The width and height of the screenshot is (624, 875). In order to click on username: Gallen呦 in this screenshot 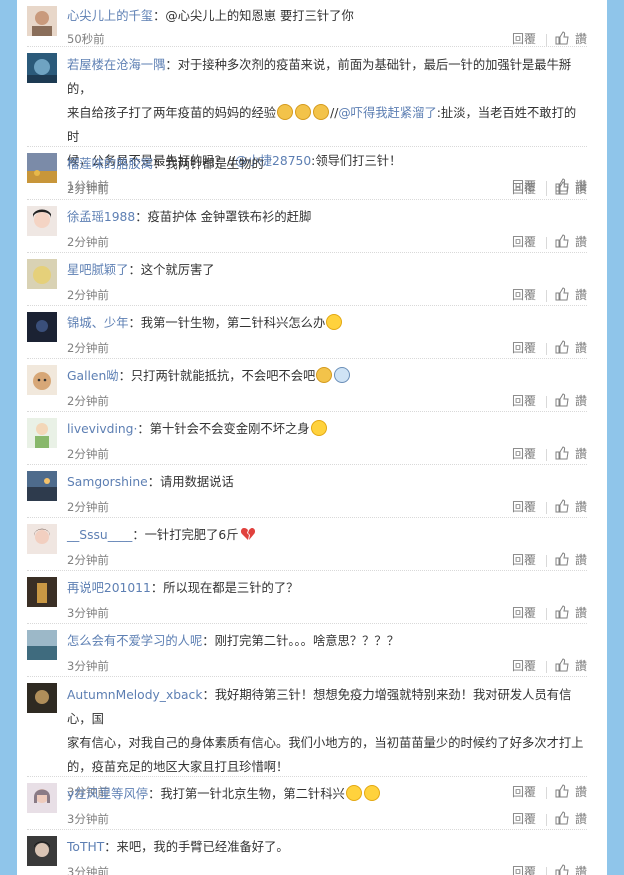, I will do `click(93, 376)`.